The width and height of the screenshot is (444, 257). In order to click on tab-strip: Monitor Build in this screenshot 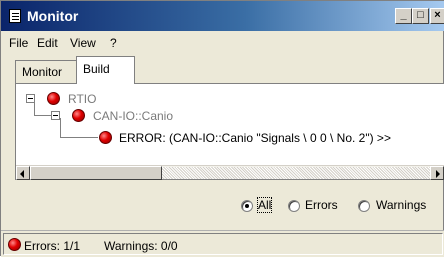, I will do `click(222, 70)`.